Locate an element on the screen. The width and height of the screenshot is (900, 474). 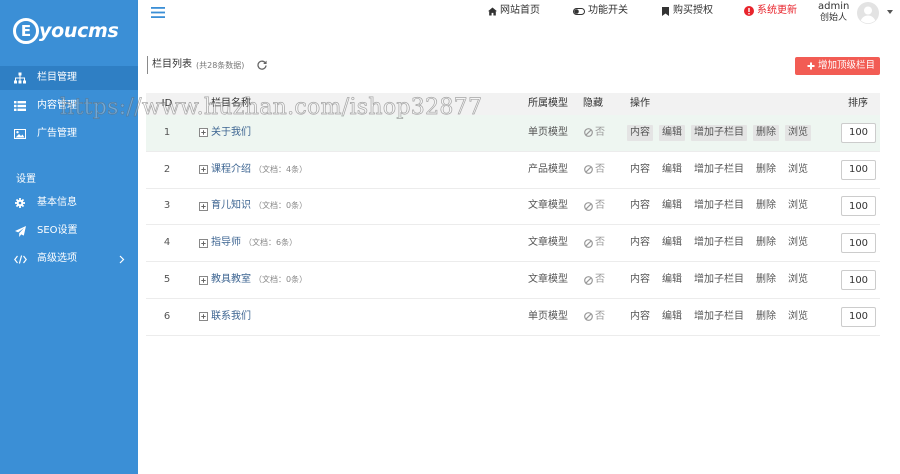
category-name-link: 联系我们 is located at coordinates (231, 317).